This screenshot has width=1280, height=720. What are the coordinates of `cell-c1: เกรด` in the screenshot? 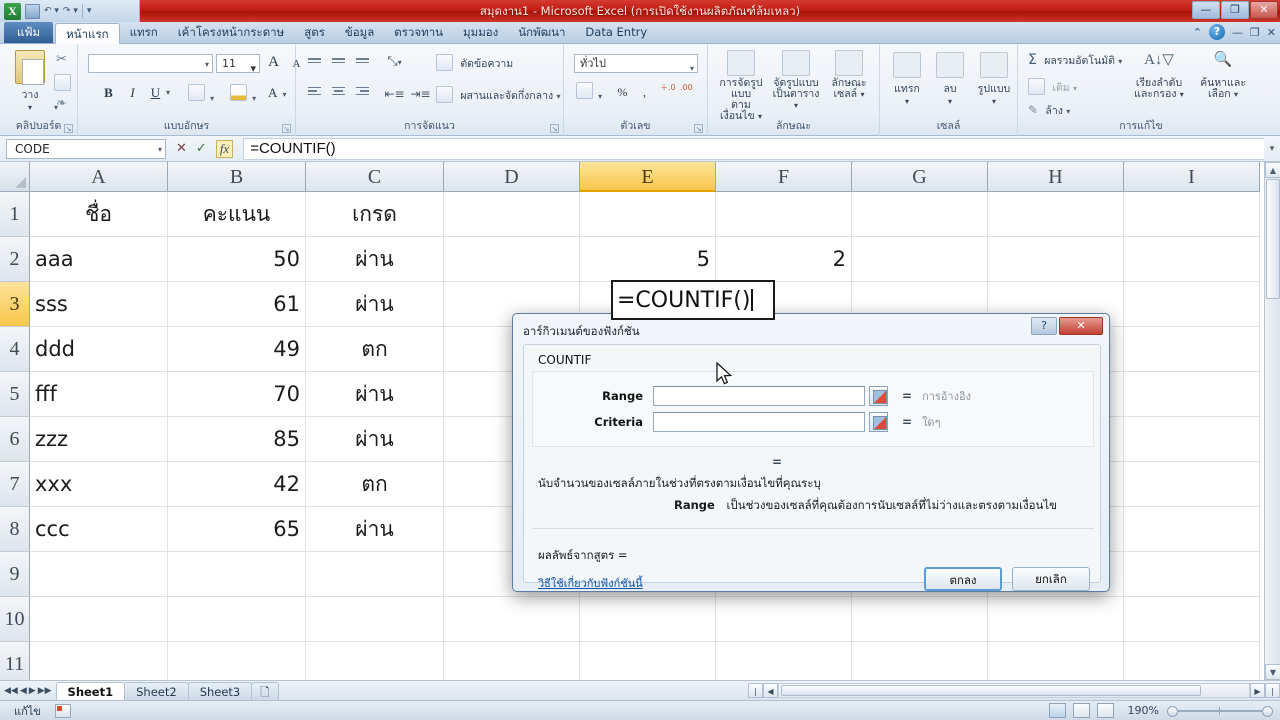 It's located at (375, 214).